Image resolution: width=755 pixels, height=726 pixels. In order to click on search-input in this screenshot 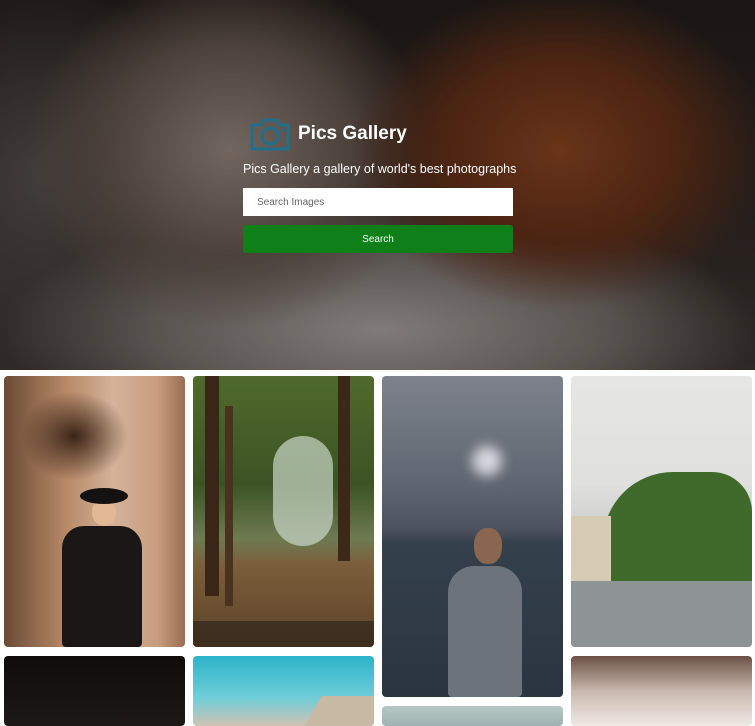, I will do `click(378, 202)`.